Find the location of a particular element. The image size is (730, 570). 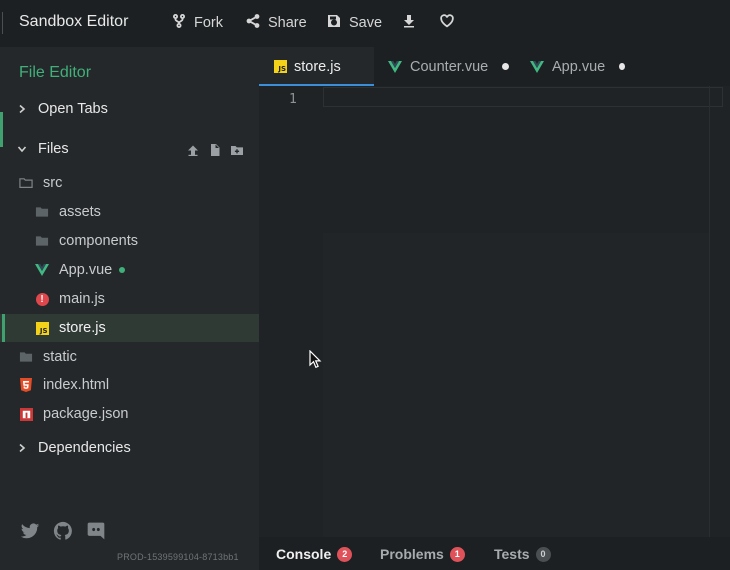

folder-open-icon is located at coordinates (26, 183).